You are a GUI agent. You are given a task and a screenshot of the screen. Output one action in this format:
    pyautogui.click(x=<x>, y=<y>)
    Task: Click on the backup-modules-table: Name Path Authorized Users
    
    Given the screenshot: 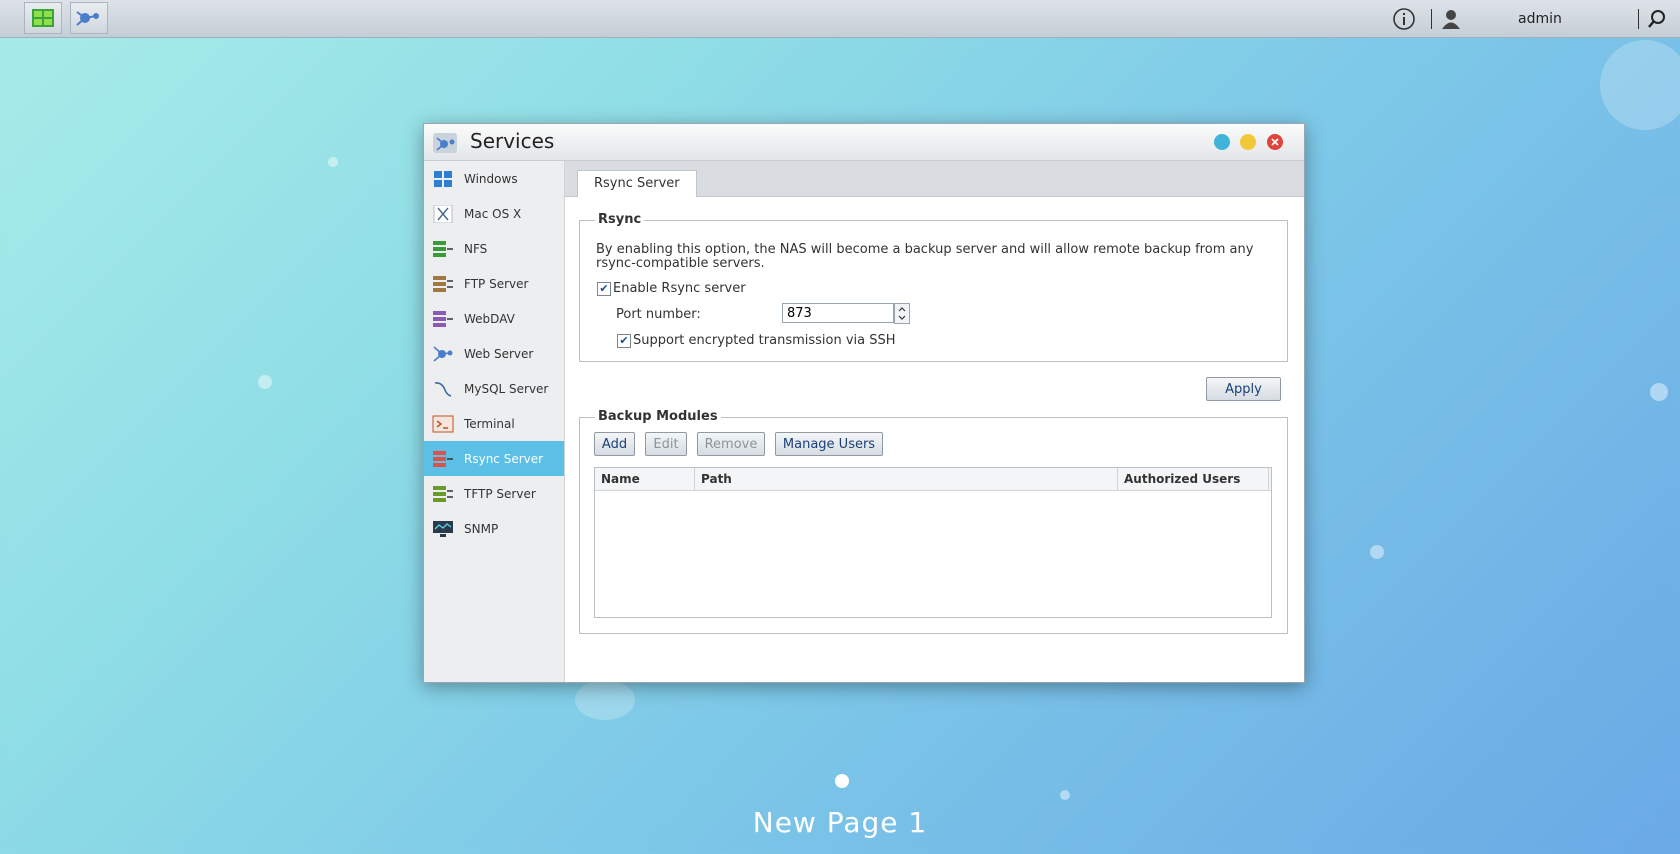 What is the action you would take?
    pyautogui.click(x=933, y=542)
    